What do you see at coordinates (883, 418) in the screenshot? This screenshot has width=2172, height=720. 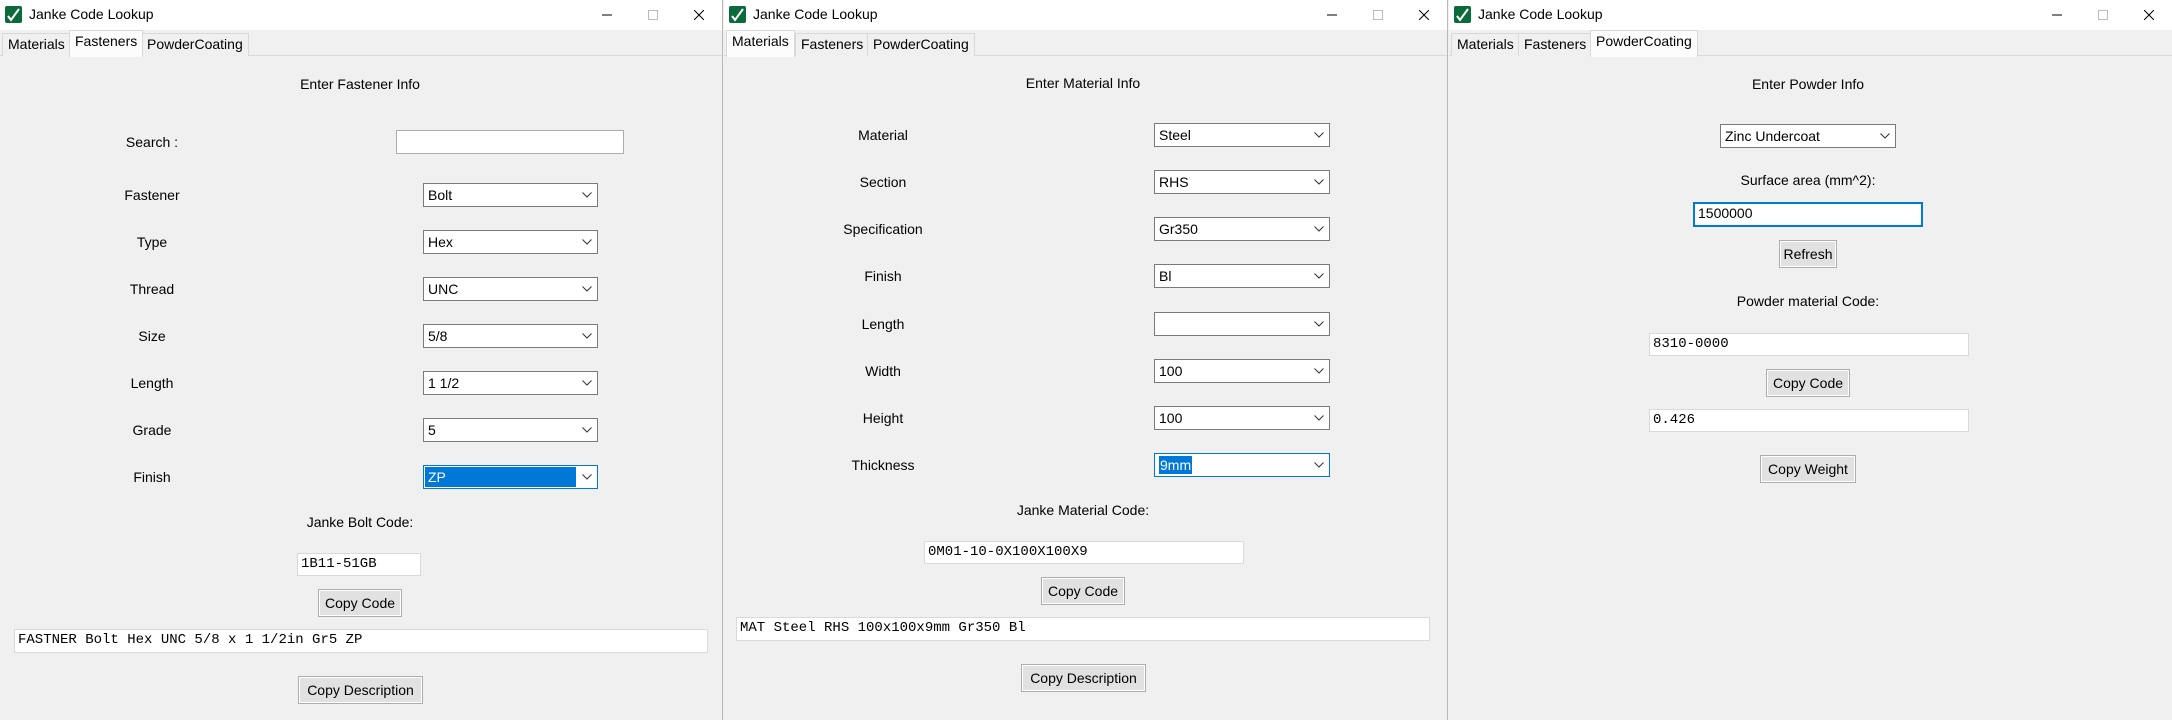 I see `field-label-height: Height` at bounding box center [883, 418].